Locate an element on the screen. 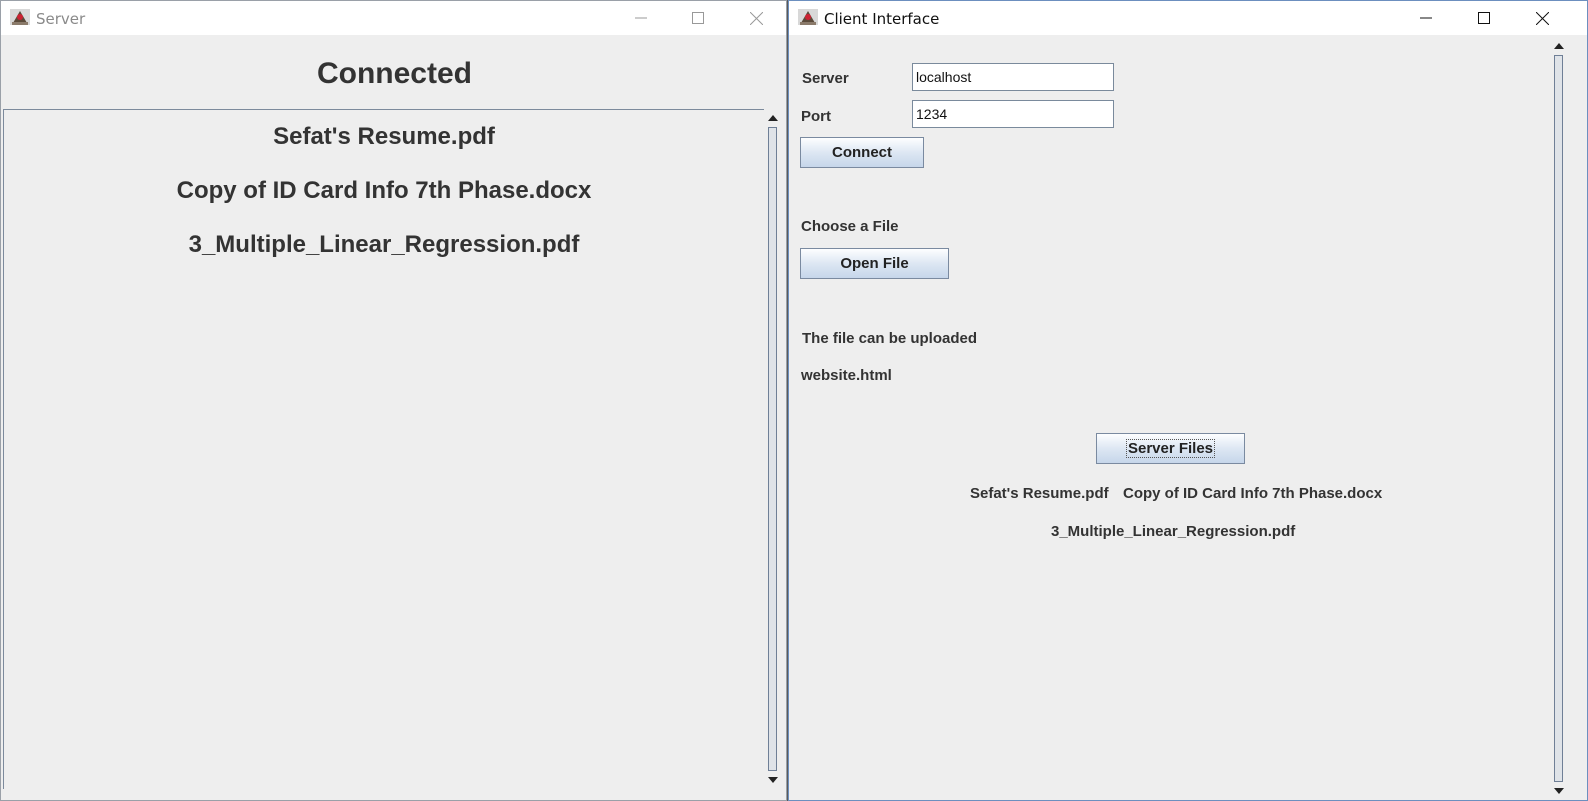 The height and width of the screenshot is (801, 1588). client-vertical-scrollbar is located at coordinates (1559, 418).